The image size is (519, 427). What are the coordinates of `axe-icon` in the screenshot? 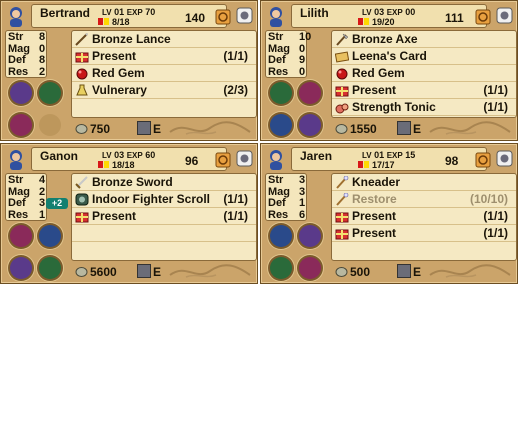 It's located at (342, 39).